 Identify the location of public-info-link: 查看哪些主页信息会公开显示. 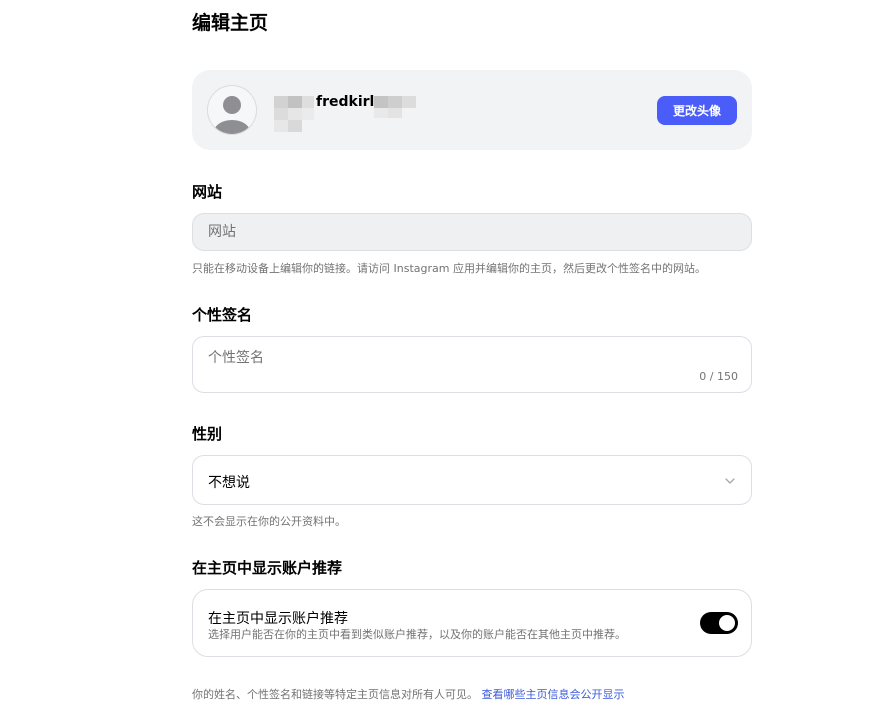
(553, 694).